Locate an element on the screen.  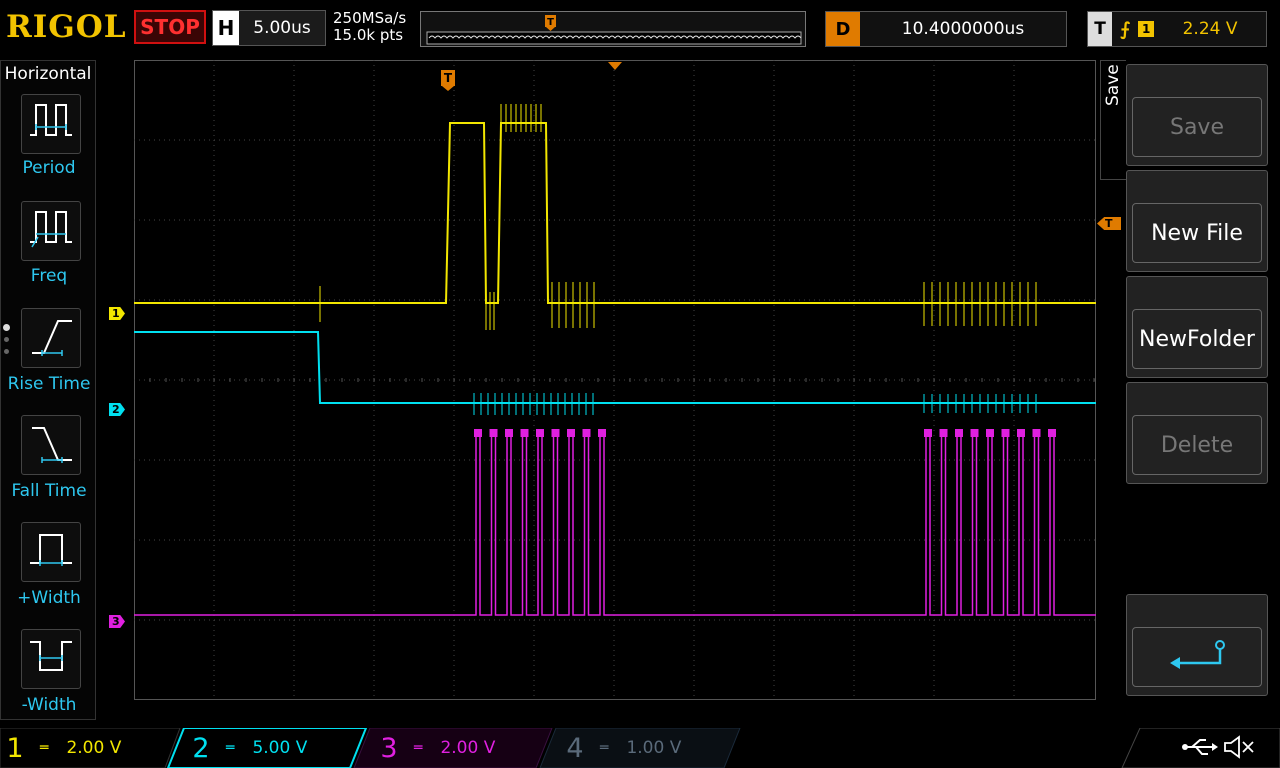
period-label: Period is located at coordinates (49, 168).